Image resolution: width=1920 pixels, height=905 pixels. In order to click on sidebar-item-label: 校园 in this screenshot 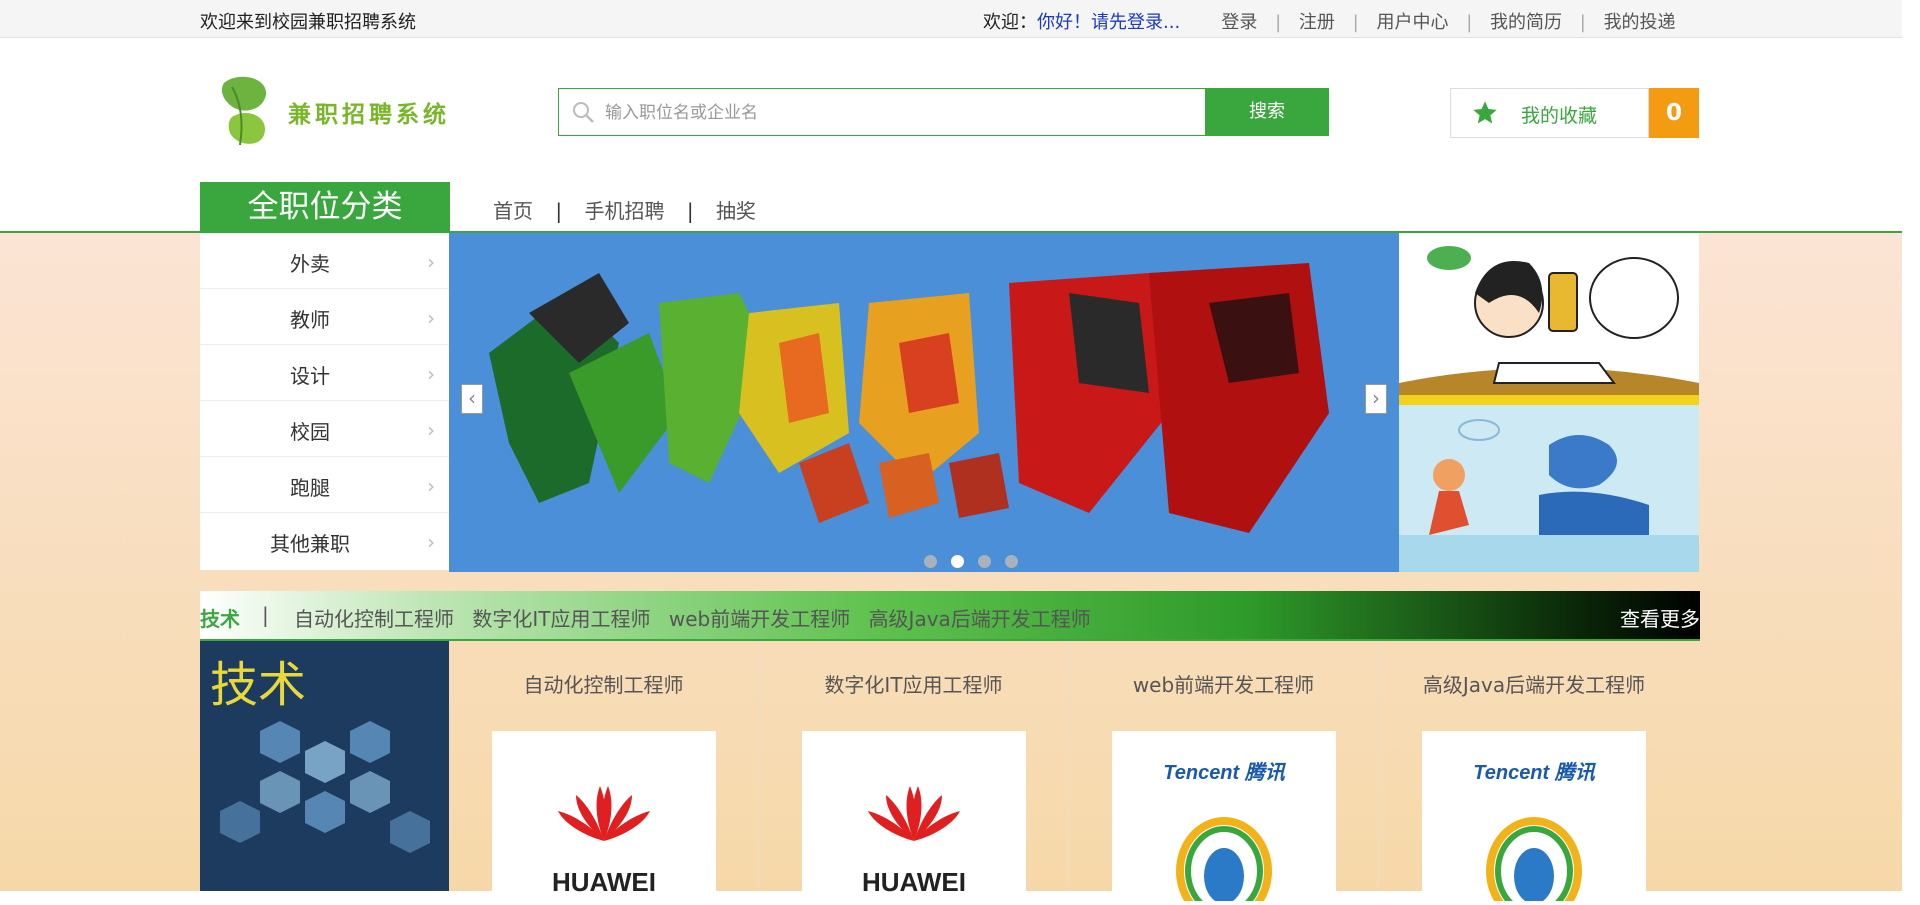, I will do `click(310, 432)`.